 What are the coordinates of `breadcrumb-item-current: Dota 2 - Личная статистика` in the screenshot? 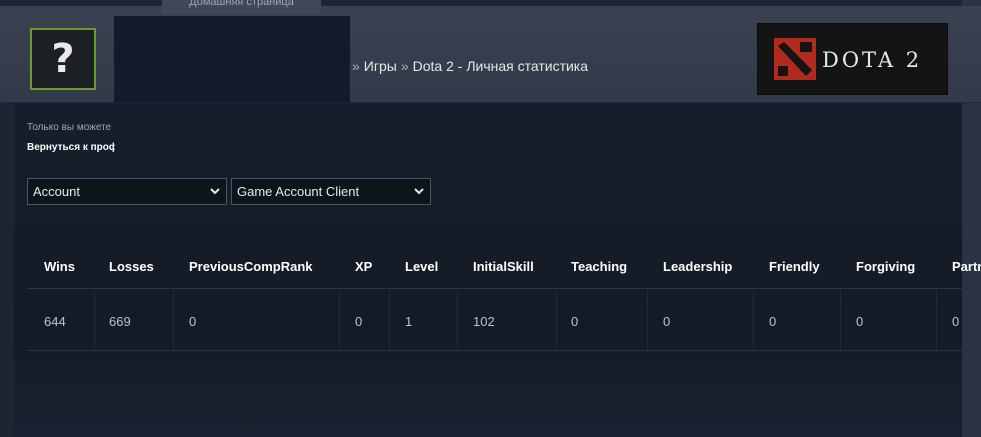 It's located at (500, 66).